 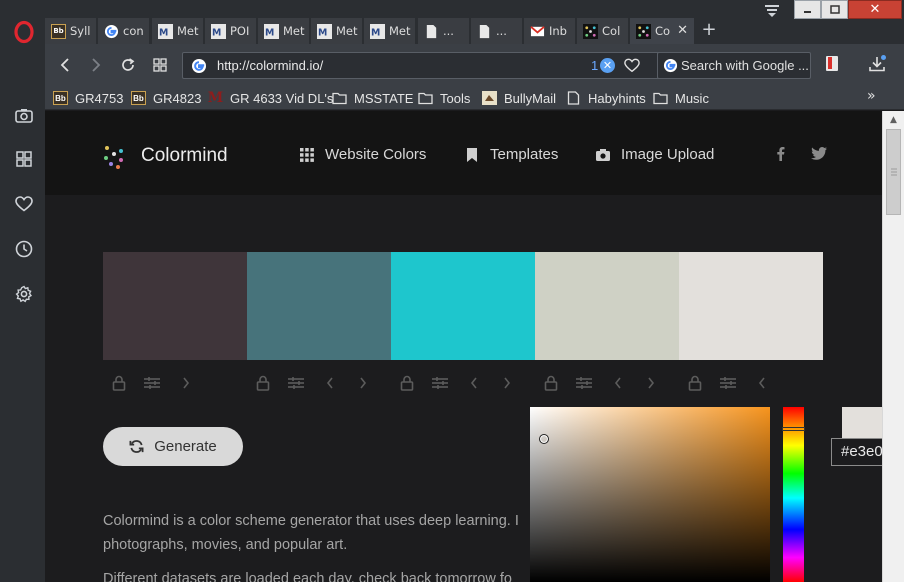 I want to click on description-line-2: photographs, movies, and popular art., so click(x=225, y=545).